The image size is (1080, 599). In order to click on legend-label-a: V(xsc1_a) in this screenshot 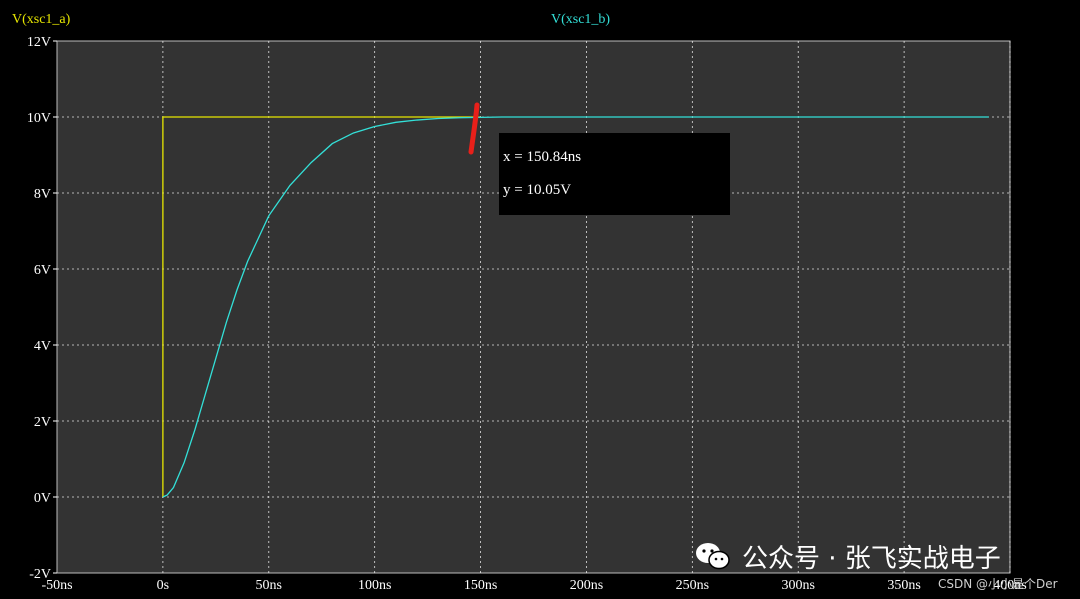, I will do `click(41, 19)`.